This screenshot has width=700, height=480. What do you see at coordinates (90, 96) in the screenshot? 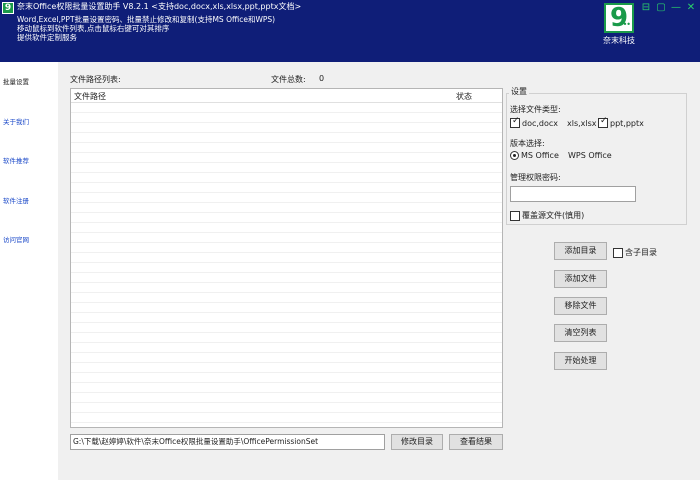
I see `column-header-path: 文件路径` at bounding box center [90, 96].